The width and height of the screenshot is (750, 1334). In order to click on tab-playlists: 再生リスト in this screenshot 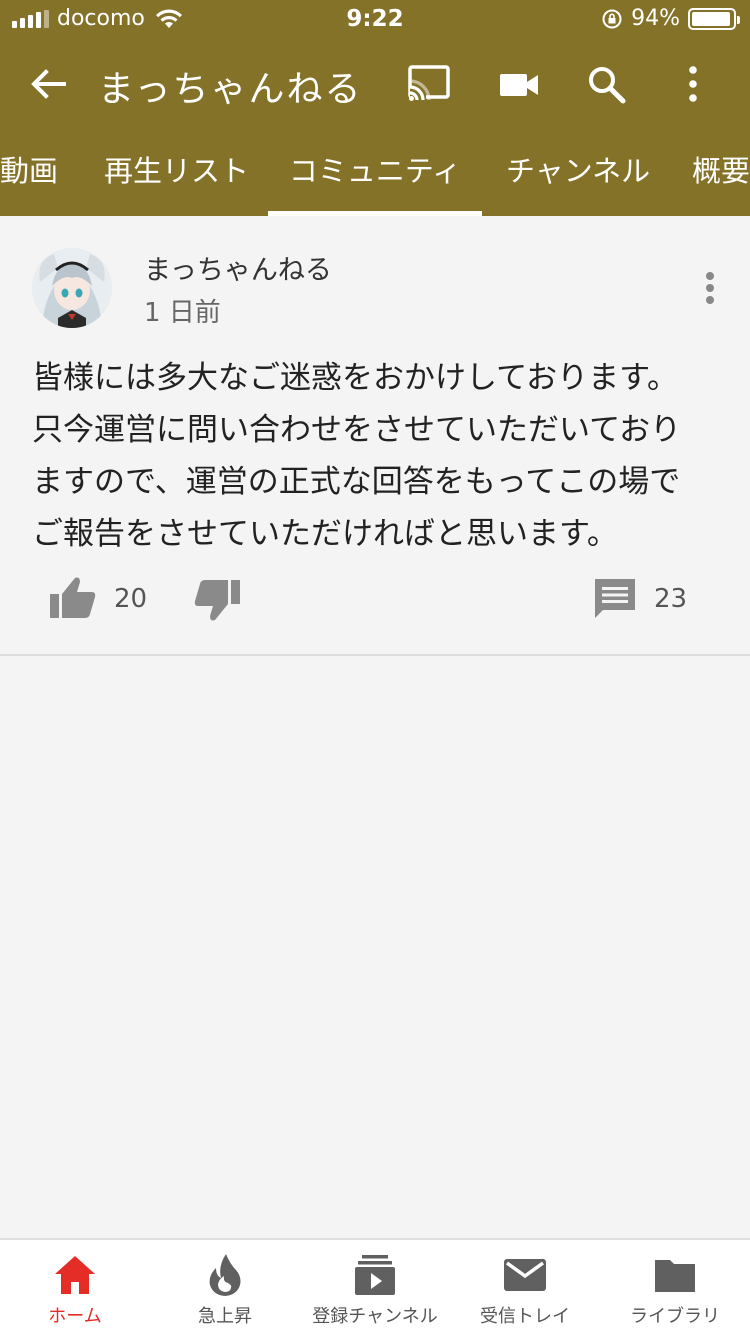, I will do `click(176, 172)`.